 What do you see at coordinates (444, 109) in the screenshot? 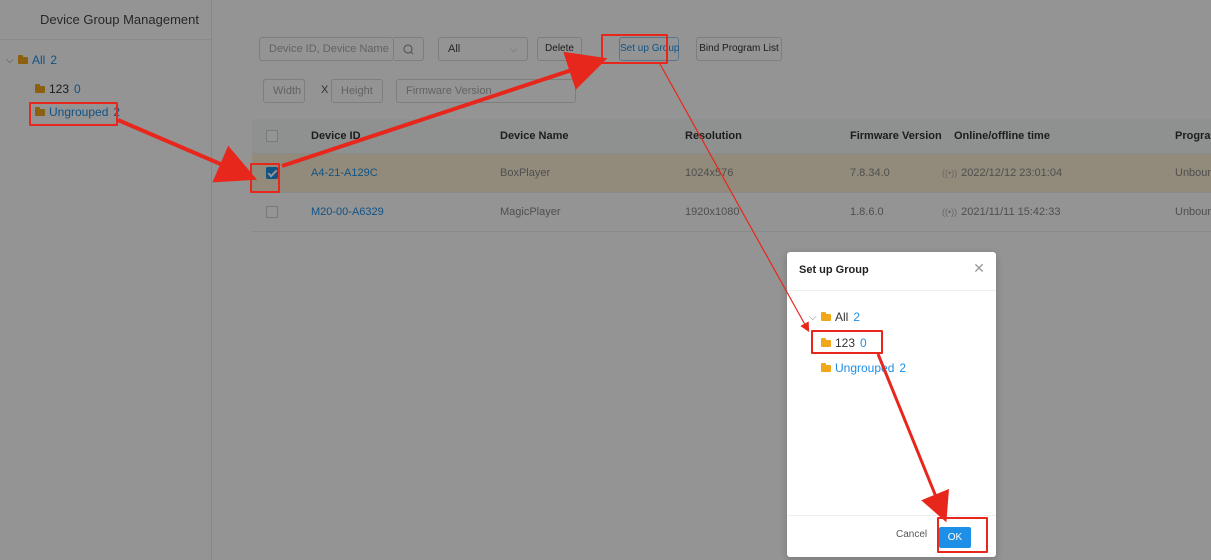
I see `arrow-checkbox-to-setup-group` at bounding box center [444, 109].